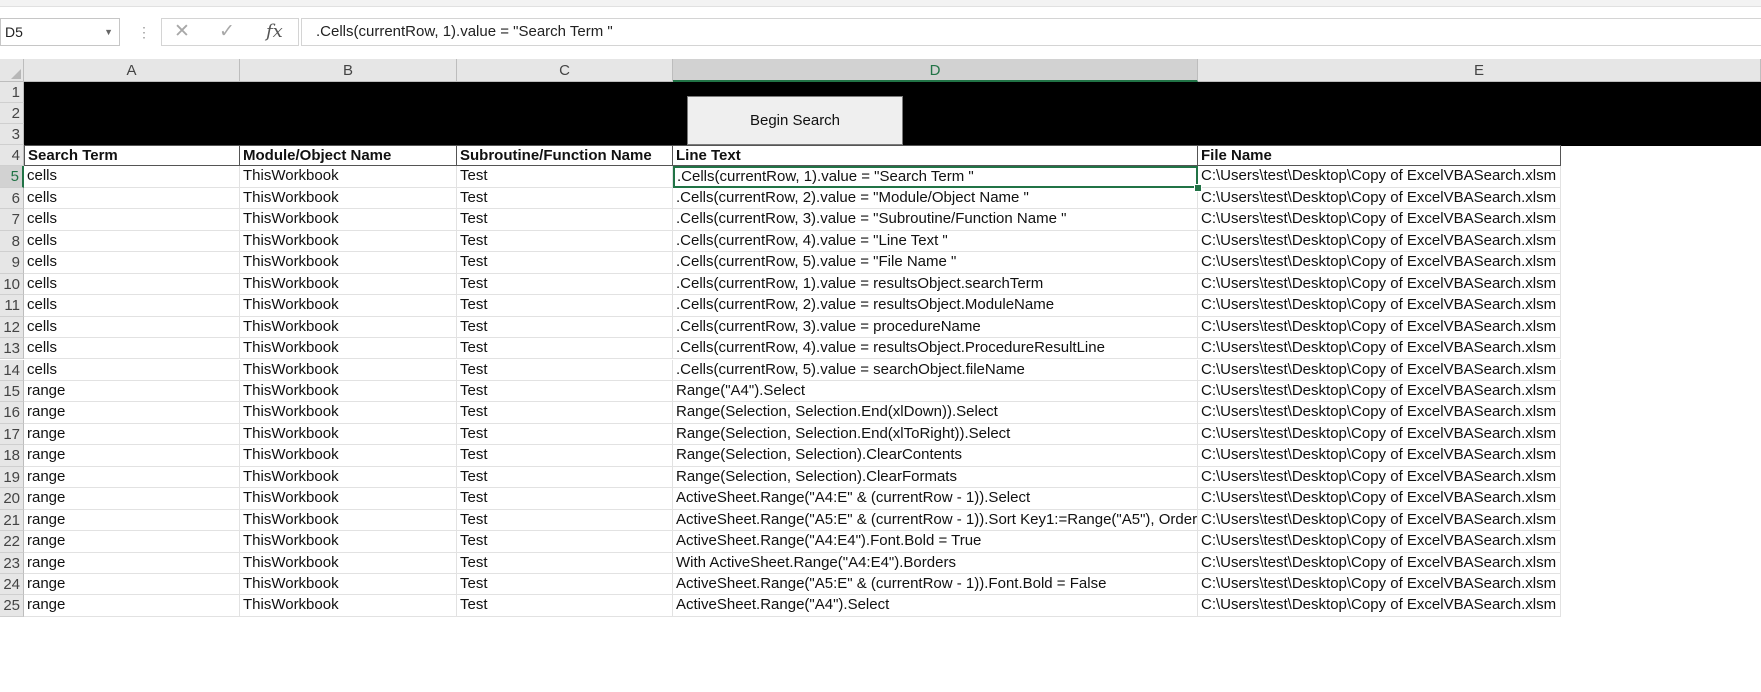 Image resolution: width=1761 pixels, height=692 pixels. What do you see at coordinates (12, 585) in the screenshot?
I see `row-header-24: 24` at bounding box center [12, 585].